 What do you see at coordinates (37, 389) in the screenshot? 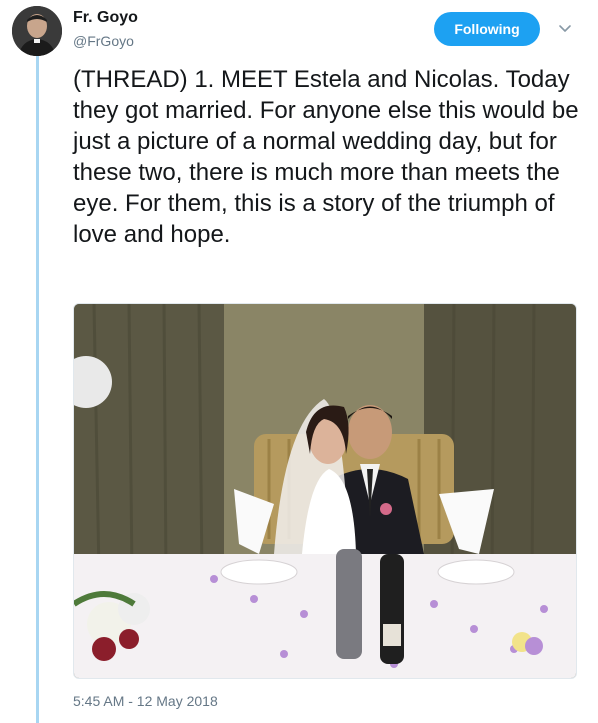
I see `thread-line` at bounding box center [37, 389].